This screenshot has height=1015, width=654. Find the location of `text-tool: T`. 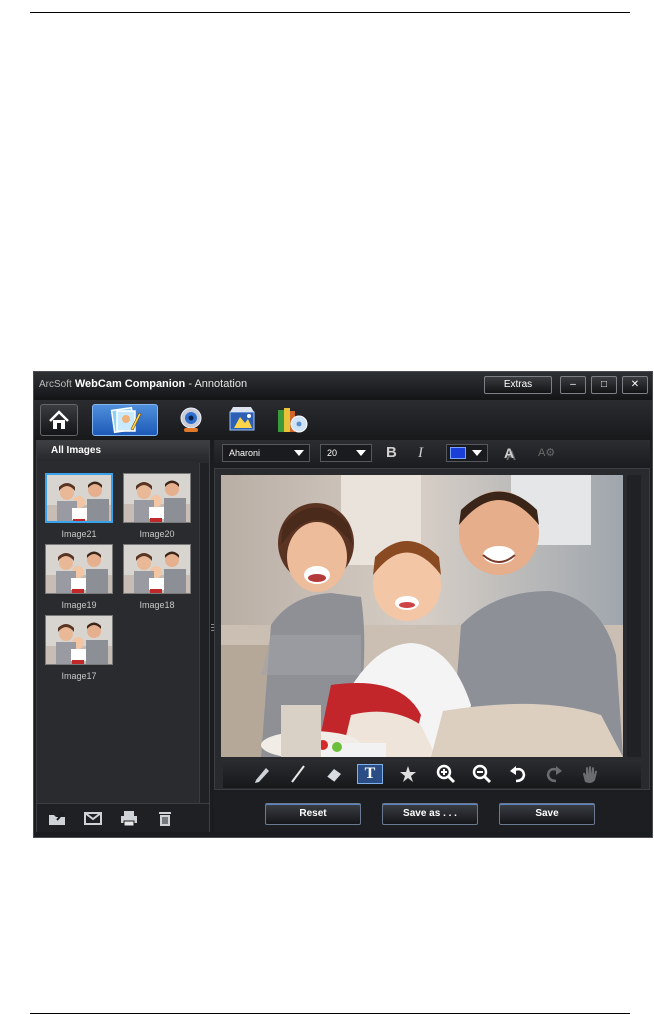

text-tool: T is located at coordinates (370, 774).